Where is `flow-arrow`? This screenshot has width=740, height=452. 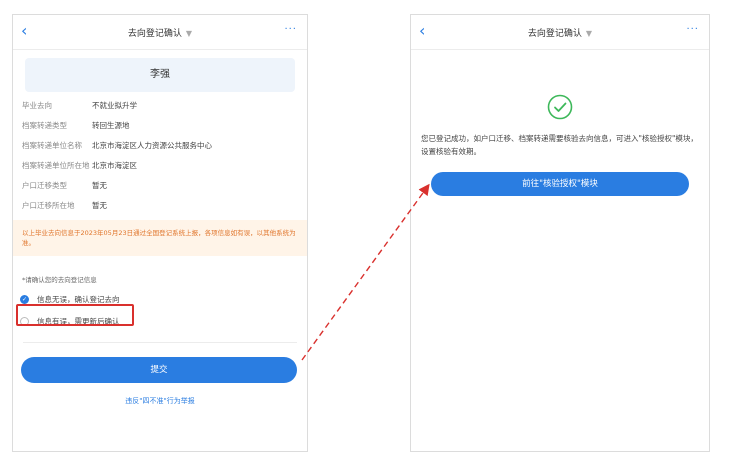 flow-arrow is located at coordinates (365, 272).